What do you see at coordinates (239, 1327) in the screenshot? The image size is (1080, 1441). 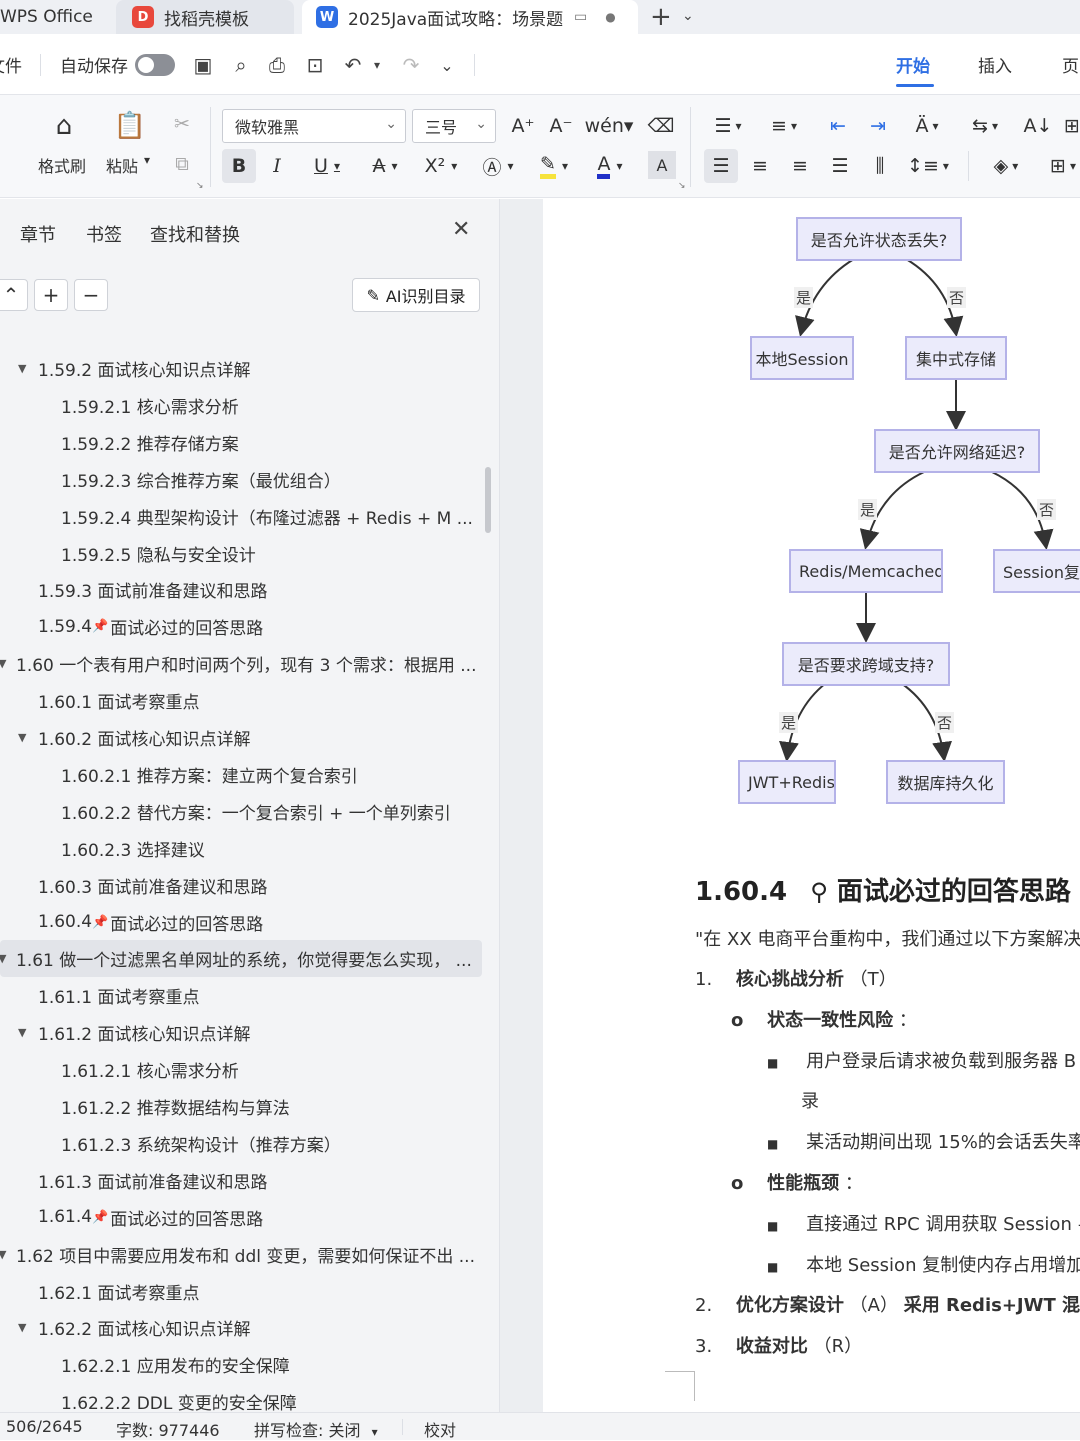 I see `toc-item: ▼ 1.62.2 面试核心知识点详解` at bounding box center [239, 1327].